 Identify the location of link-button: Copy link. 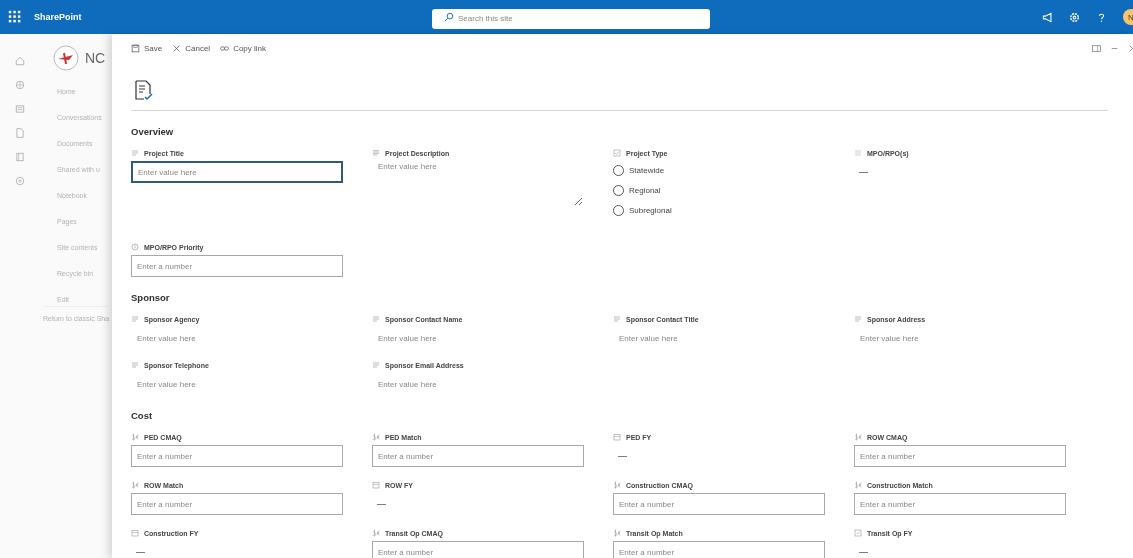
(243, 48).